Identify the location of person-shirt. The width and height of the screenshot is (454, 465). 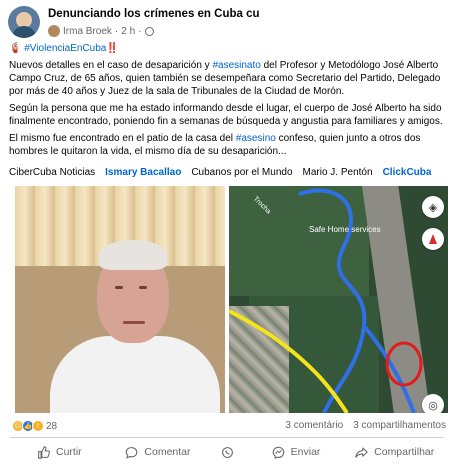
(135, 374).